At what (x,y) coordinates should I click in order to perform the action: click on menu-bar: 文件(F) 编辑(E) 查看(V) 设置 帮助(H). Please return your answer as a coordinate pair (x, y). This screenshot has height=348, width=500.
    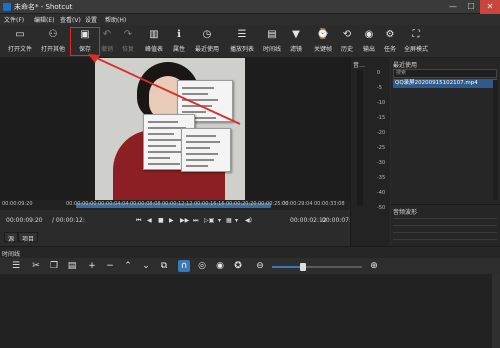
    Looking at the image, I should click on (250, 19).